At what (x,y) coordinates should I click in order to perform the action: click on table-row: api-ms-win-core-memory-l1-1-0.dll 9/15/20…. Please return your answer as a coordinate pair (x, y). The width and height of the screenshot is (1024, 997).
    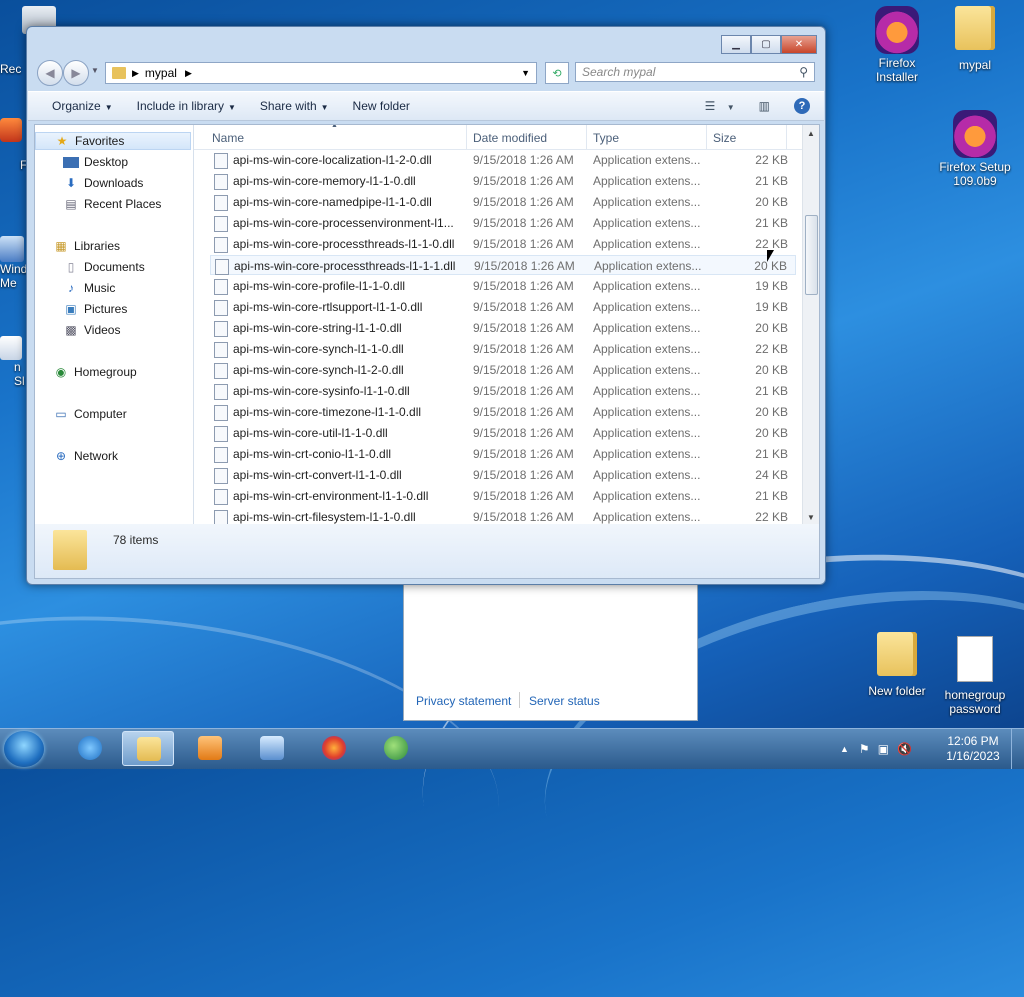
    Looking at the image, I should click on (503, 181).